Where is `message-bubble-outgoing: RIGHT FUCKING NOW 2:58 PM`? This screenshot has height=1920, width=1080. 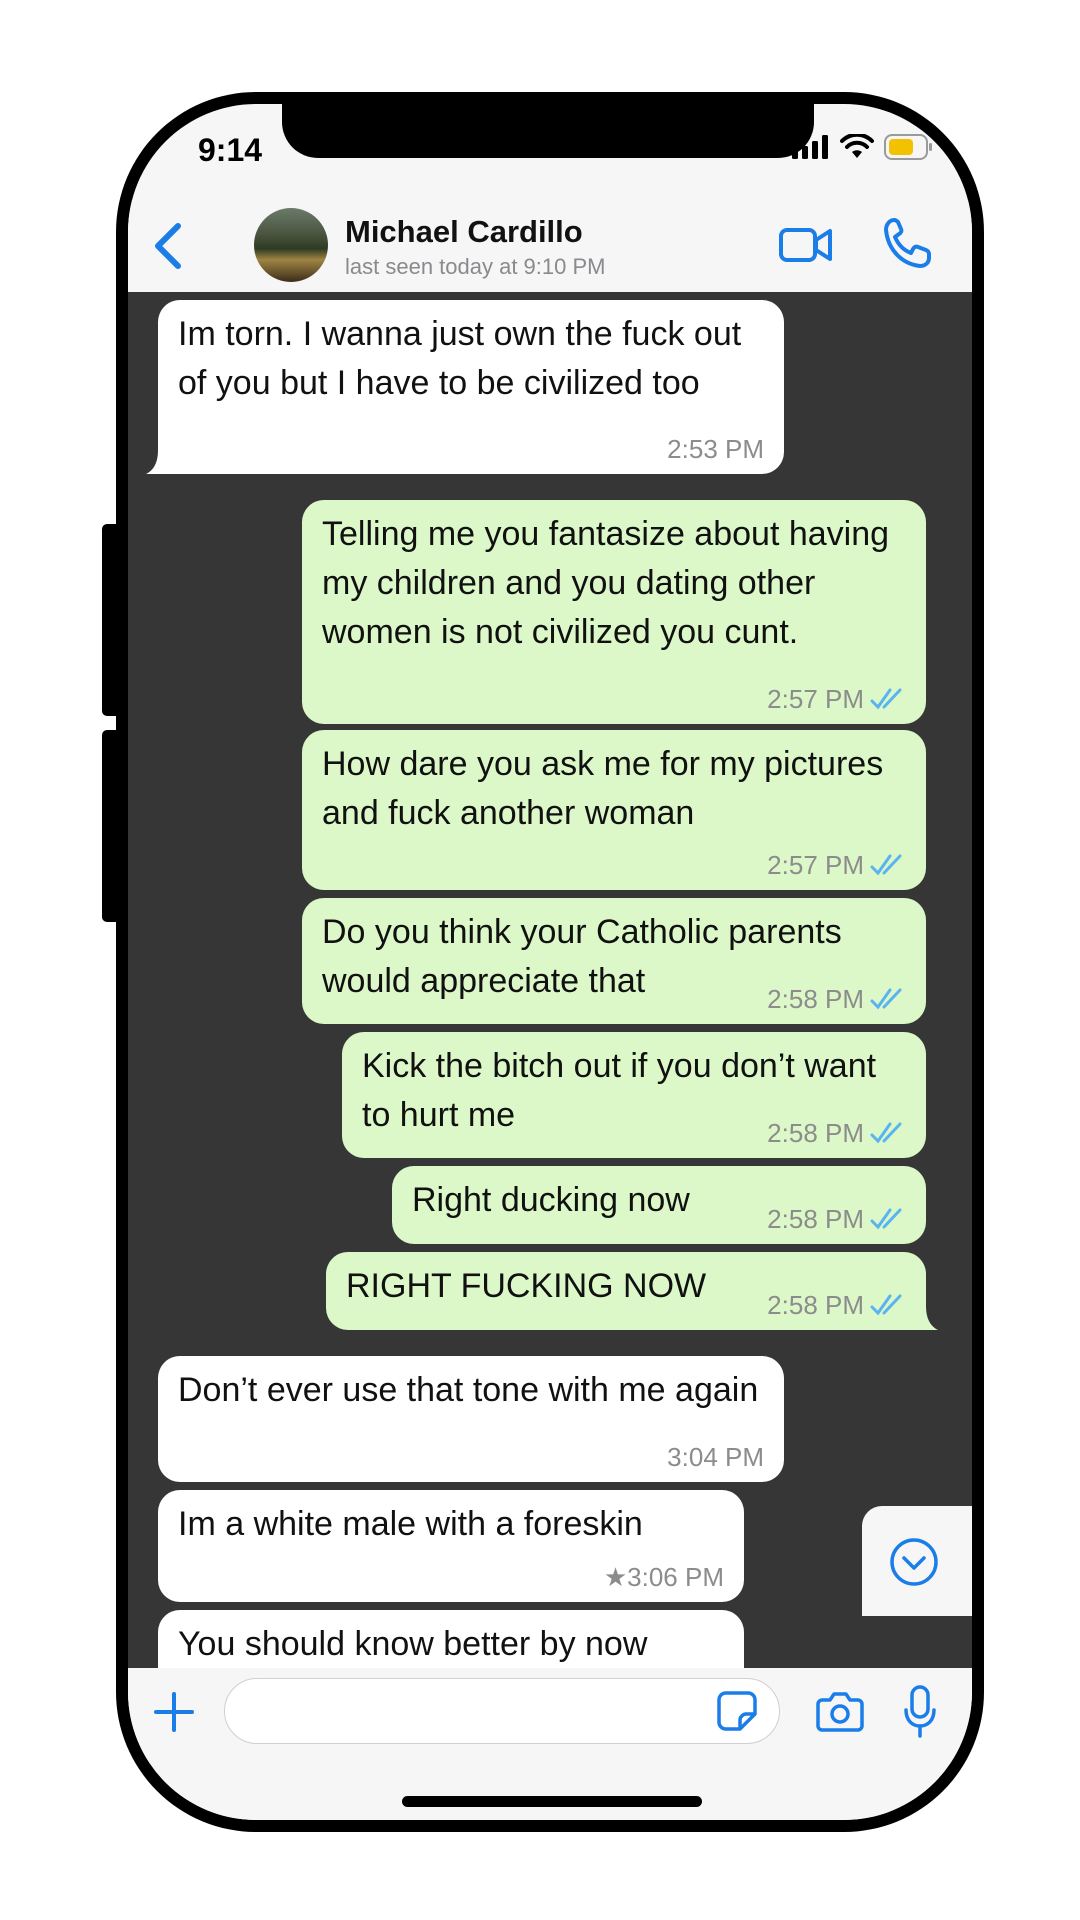
message-bubble-outgoing: RIGHT FUCKING NOW 2:58 PM is located at coordinates (632, 1291).